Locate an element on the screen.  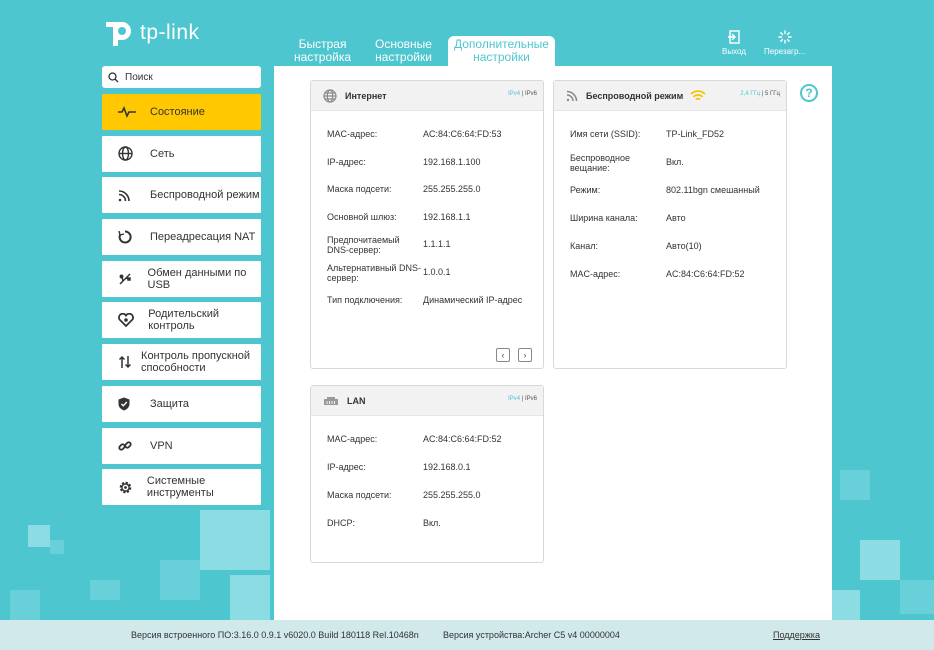
logout-label: Выход is located at coordinates (734, 51).